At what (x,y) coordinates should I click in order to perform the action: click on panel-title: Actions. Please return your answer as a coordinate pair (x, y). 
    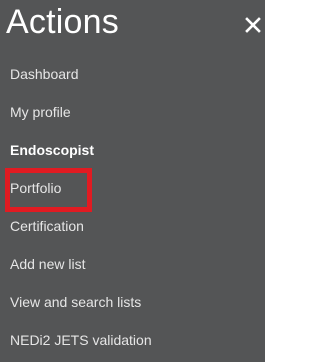
    Looking at the image, I should click on (62, 22).